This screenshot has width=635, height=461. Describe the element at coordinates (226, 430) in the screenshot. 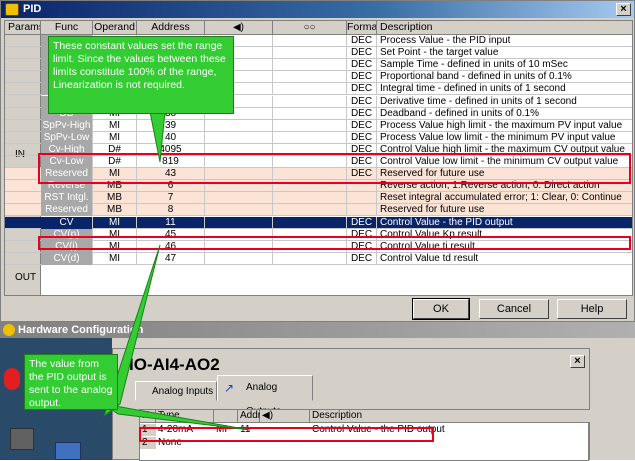

I see `hw-operand-cell: MI` at that location.